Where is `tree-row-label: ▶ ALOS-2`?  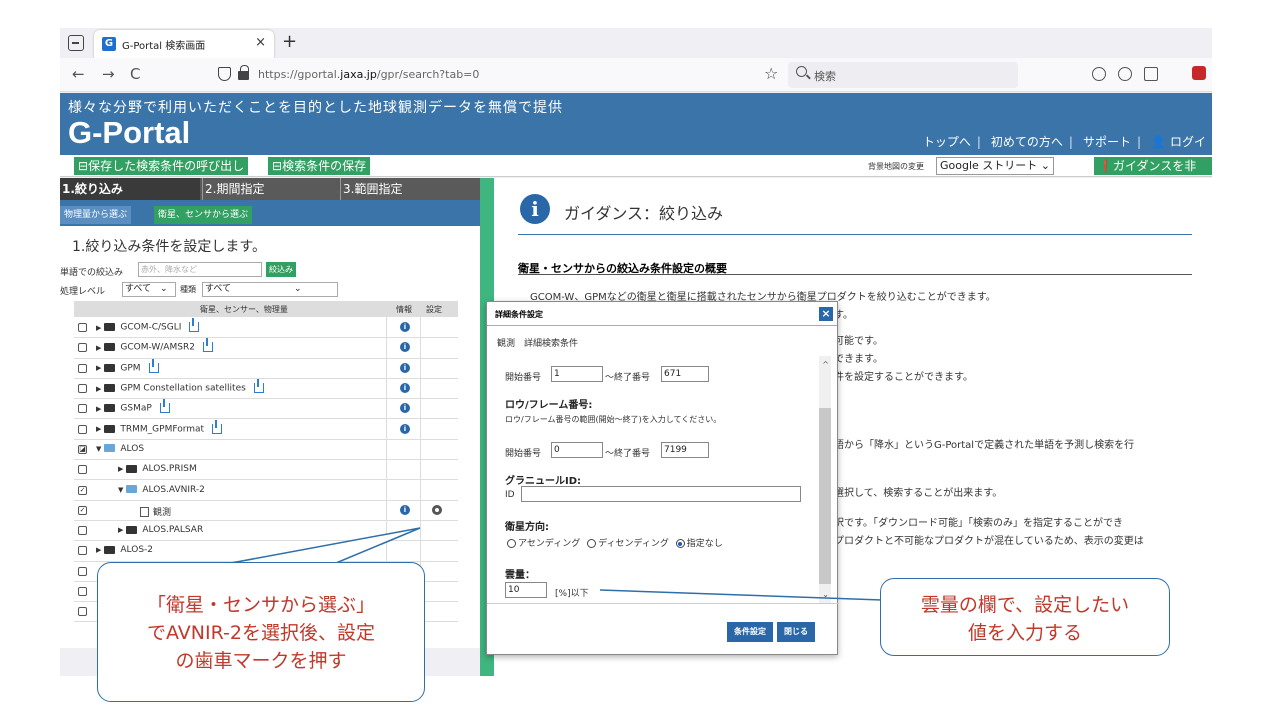 tree-row-label: ▶ ALOS-2 is located at coordinates (124, 550).